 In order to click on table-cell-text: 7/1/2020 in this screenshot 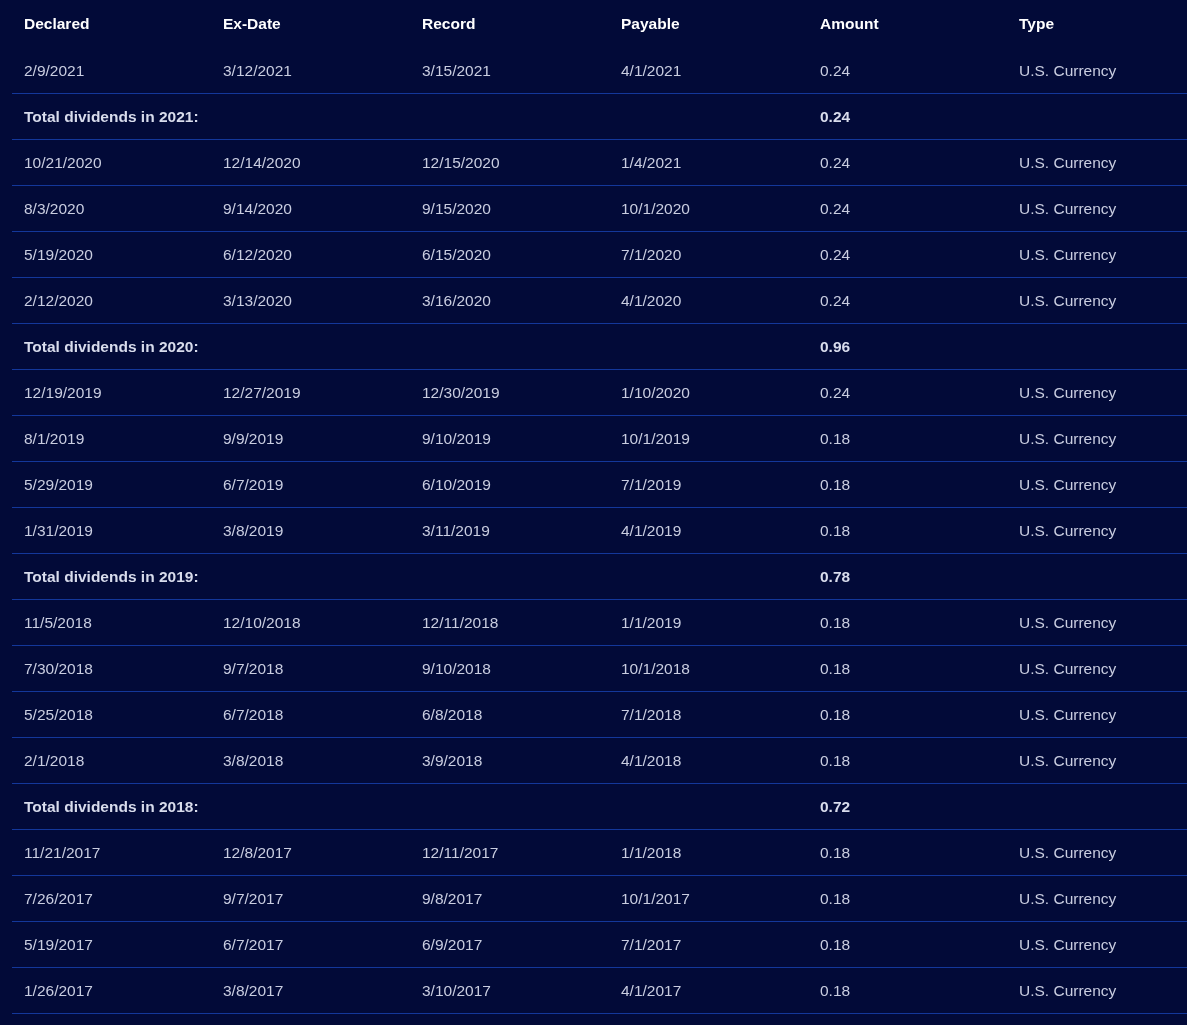, I will do `click(651, 254)`.